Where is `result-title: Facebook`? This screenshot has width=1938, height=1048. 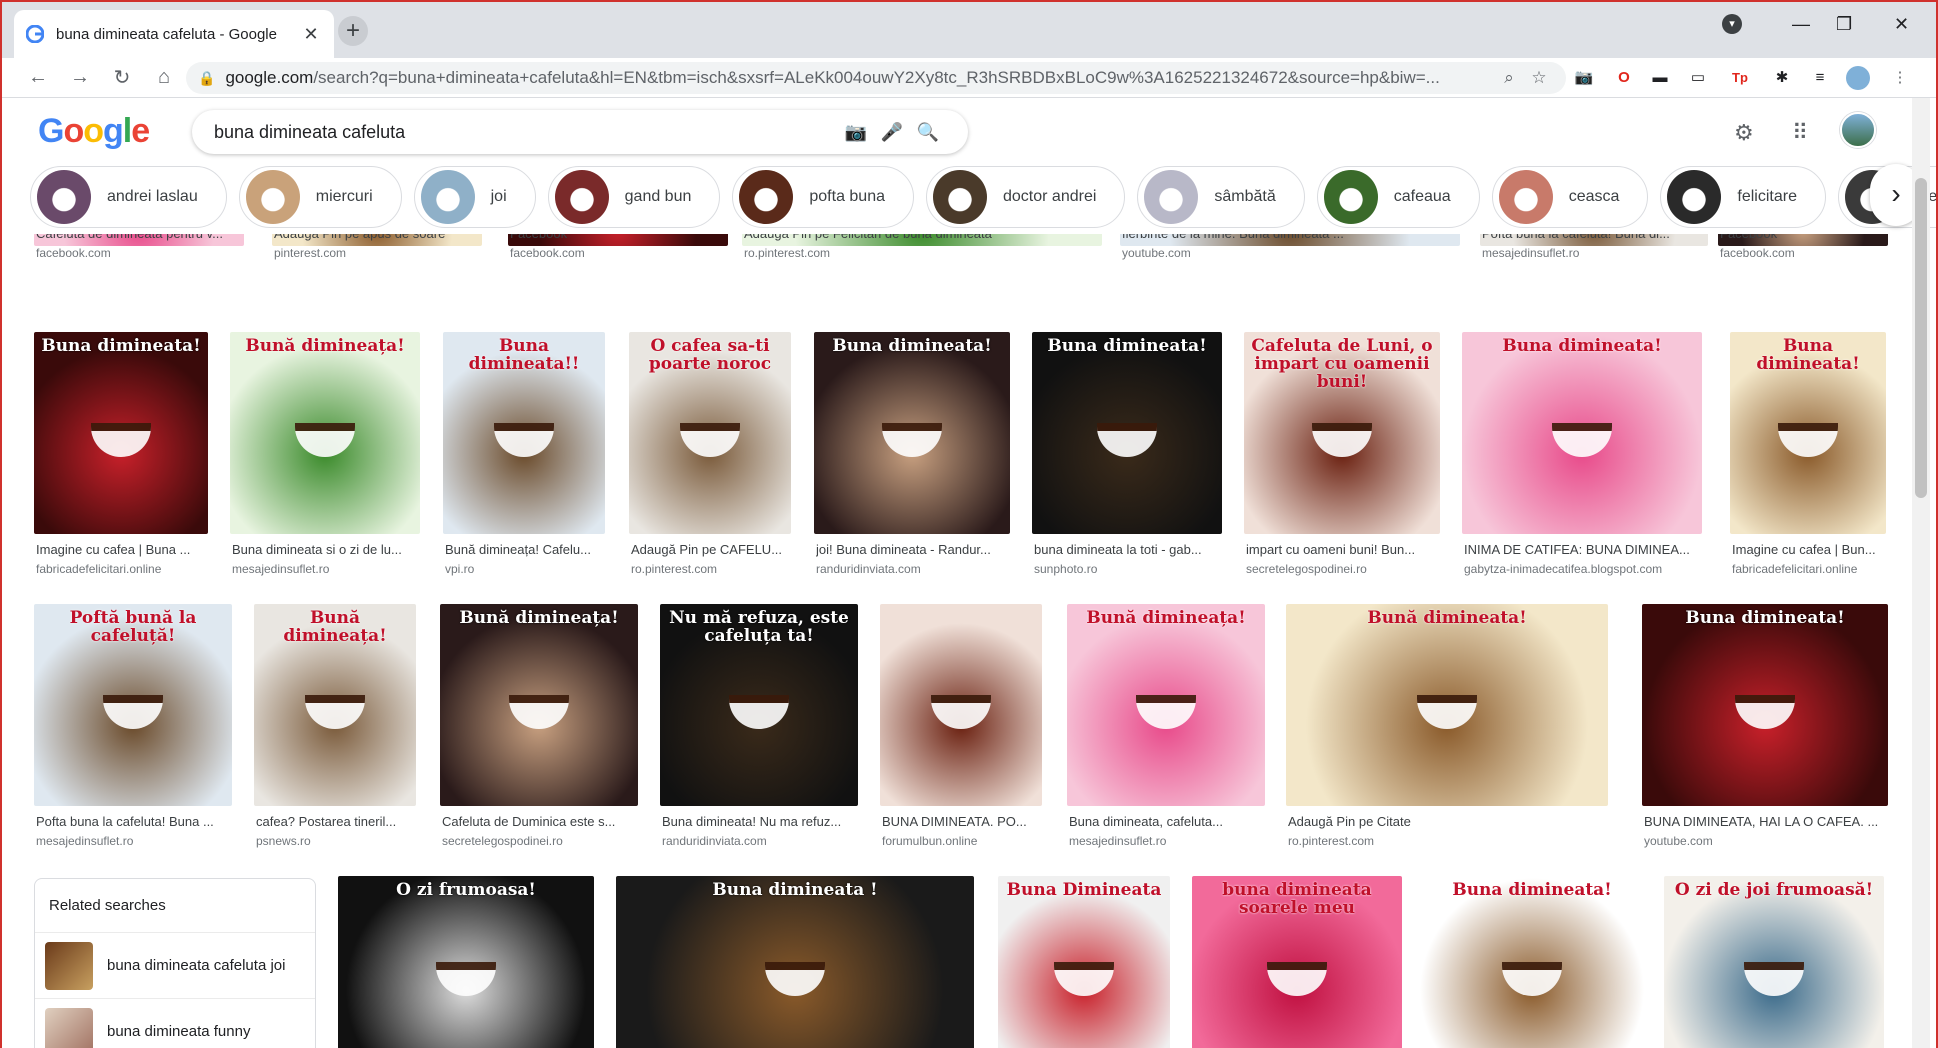
result-title: Facebook is located at coordinates (619, 237).